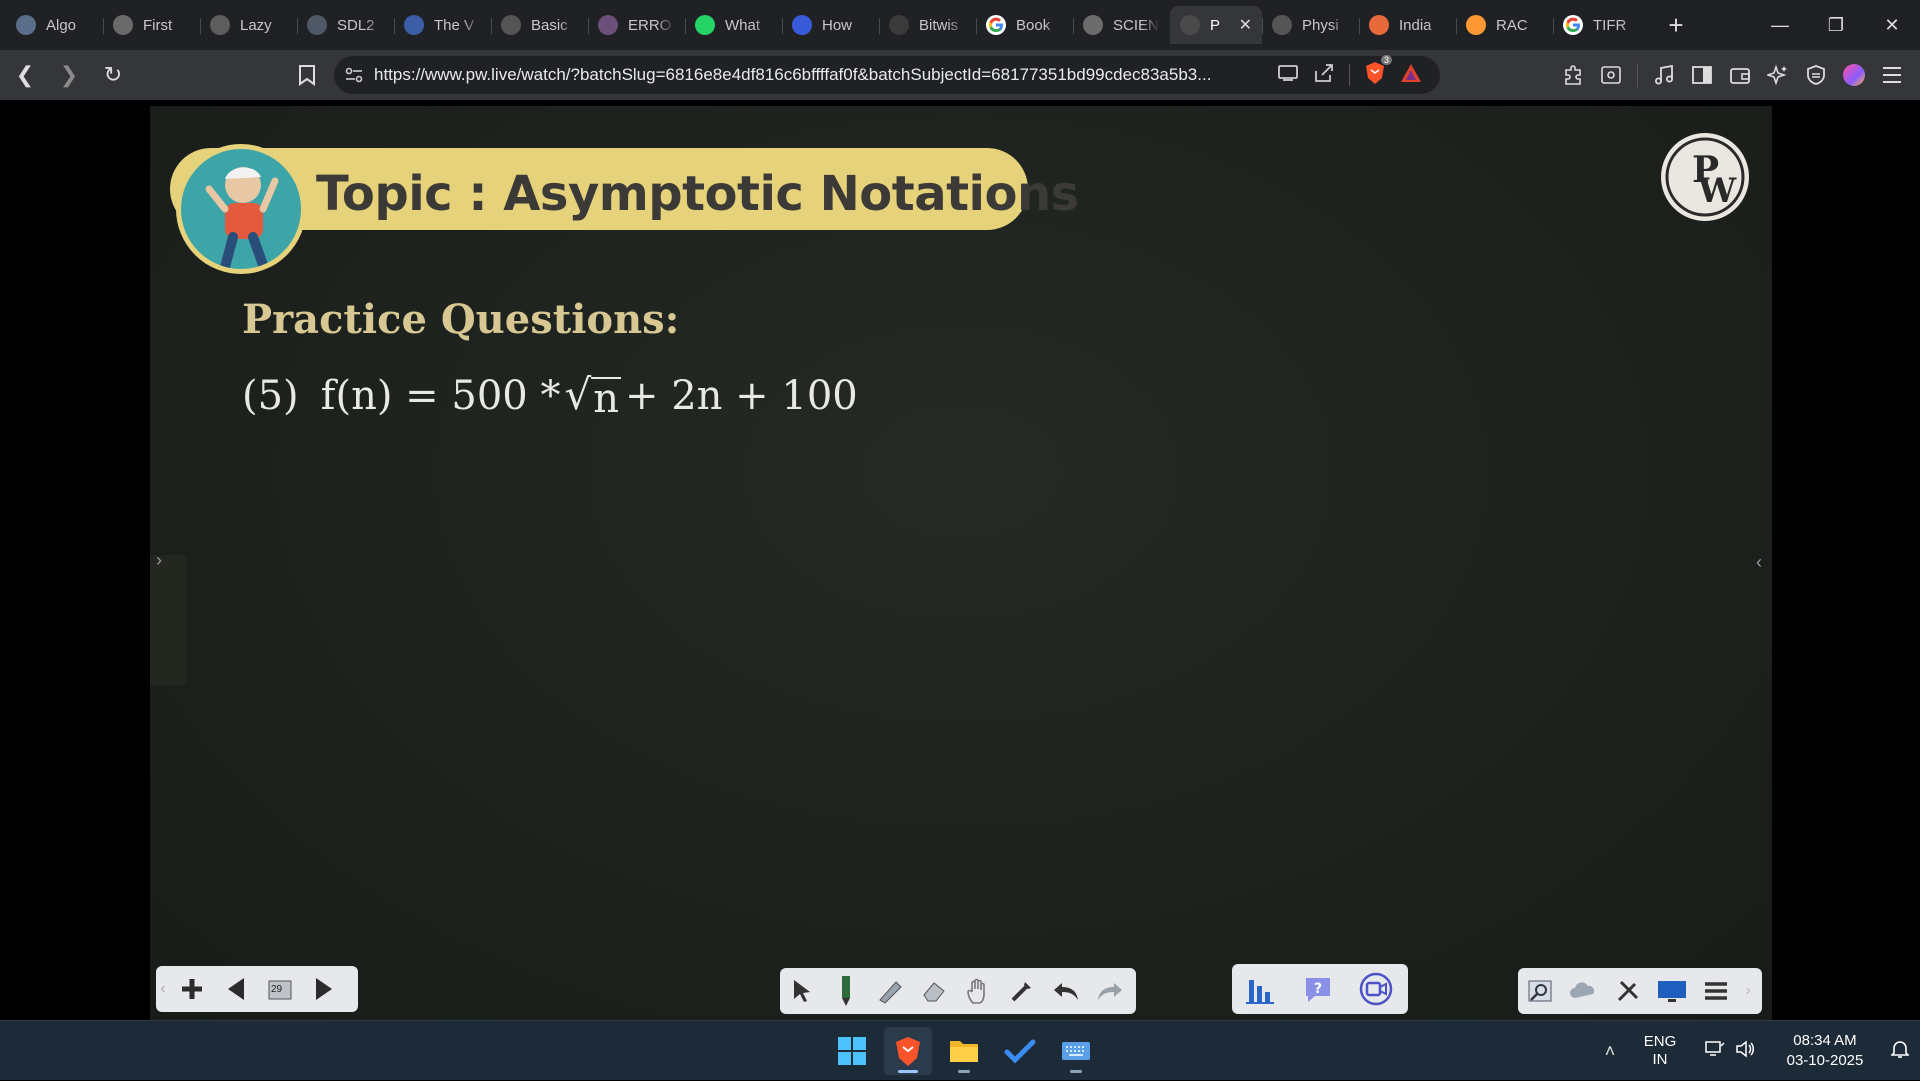  I want to click on site-settings-icon, so click(354, 75).